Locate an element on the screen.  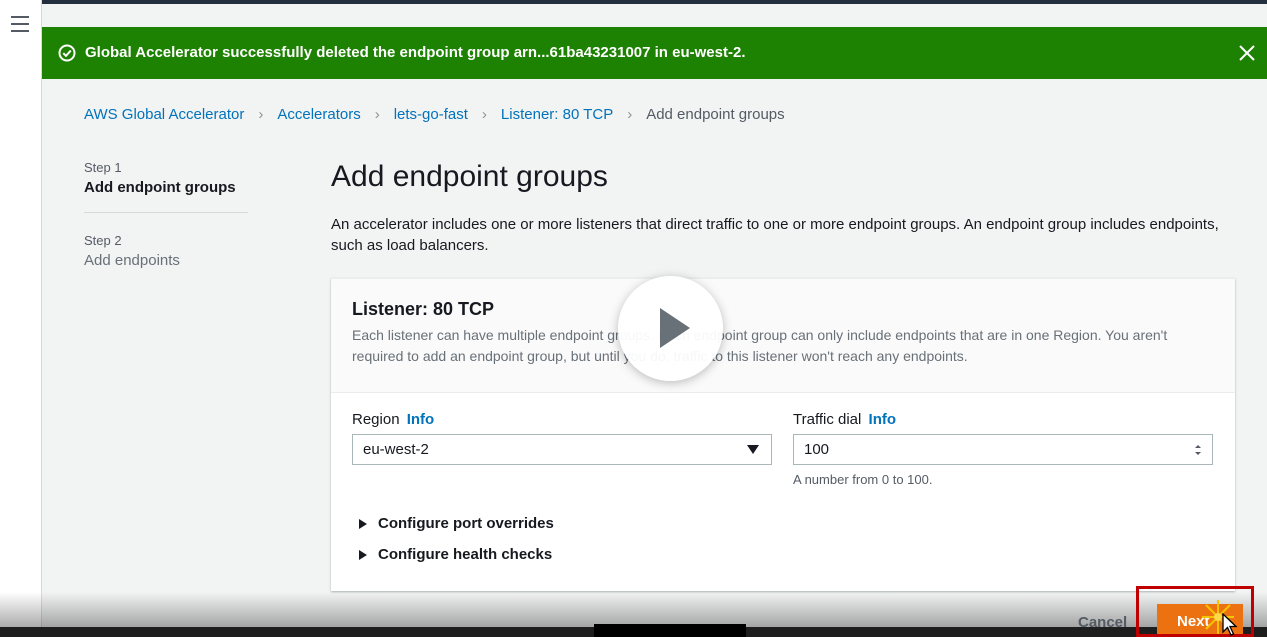
step-divider is located at coordinates (166, 212).